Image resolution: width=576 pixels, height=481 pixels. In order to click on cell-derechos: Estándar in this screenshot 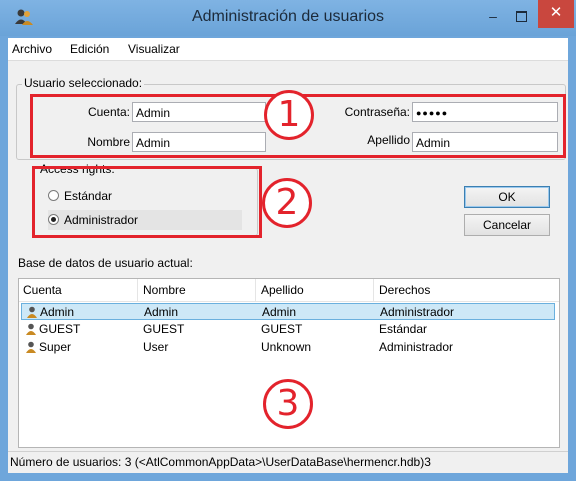, I will do `click(403, 329)`.